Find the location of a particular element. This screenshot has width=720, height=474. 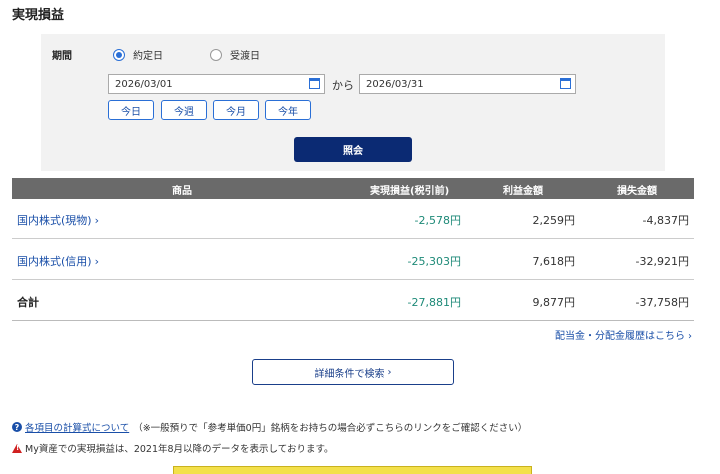

detail-search-button: 詳細条件で検索 › is located at coordinates (353, 372).